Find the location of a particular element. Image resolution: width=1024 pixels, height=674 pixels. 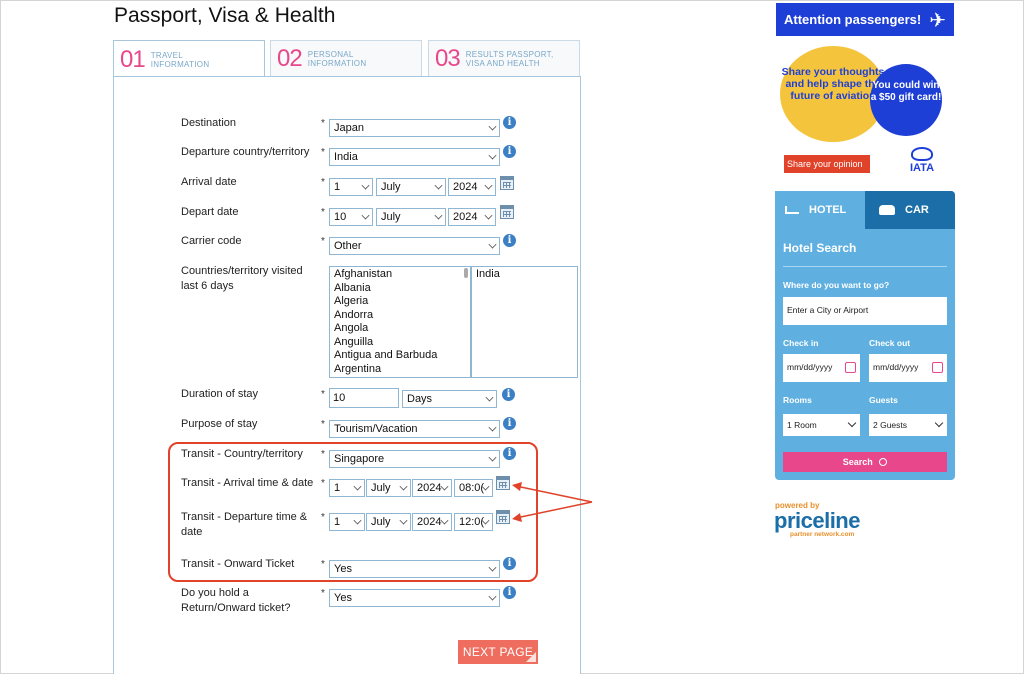

partner-network-text: partner network.com is located at coordinates (822, 534).